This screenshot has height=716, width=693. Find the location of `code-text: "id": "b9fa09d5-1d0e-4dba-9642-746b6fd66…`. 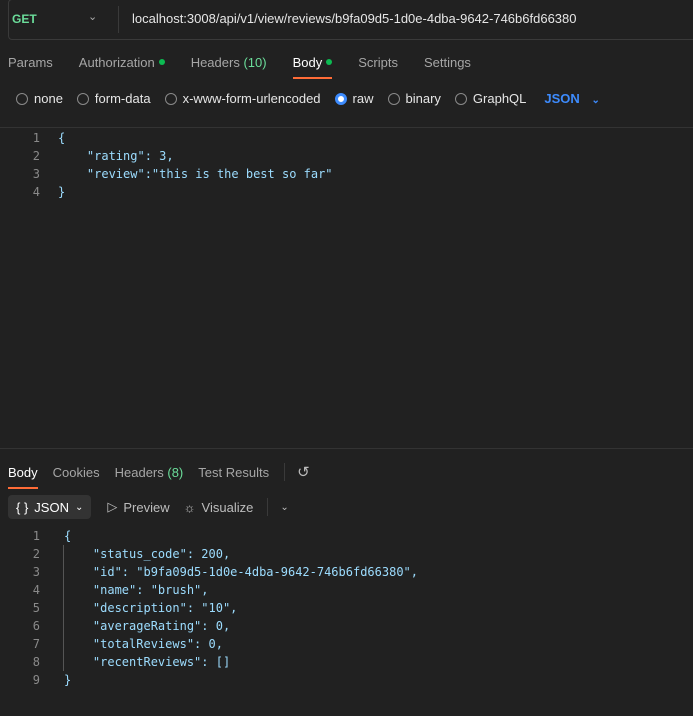

code-text: "id": "b9fa09d5-1d0e-4dba-9642-746b6fd66… is located at coordinates (241, 572).